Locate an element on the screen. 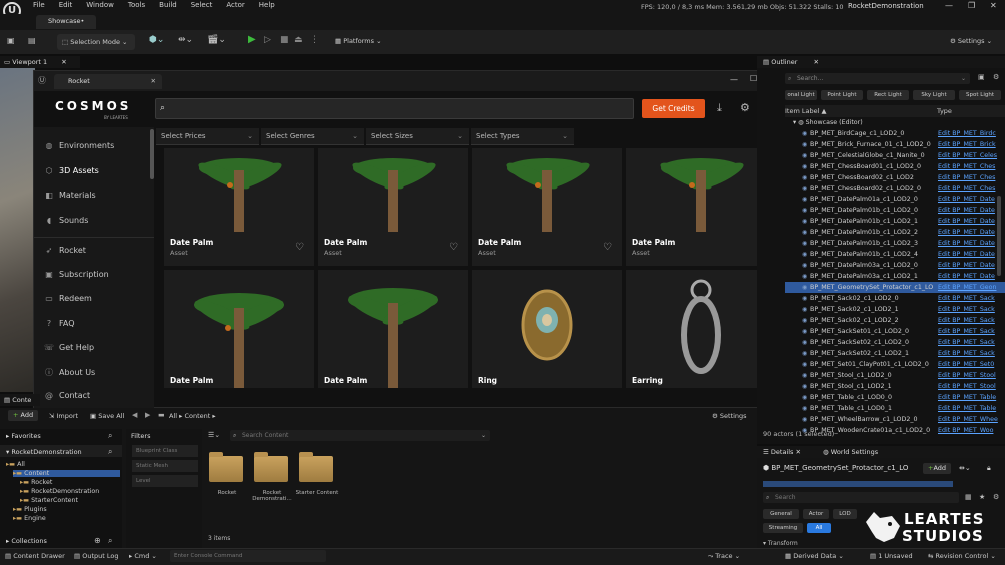 Image resolution: width=1005 pixels, height=565 pixels. menu-build: Build is located at coordinates (168, 5).